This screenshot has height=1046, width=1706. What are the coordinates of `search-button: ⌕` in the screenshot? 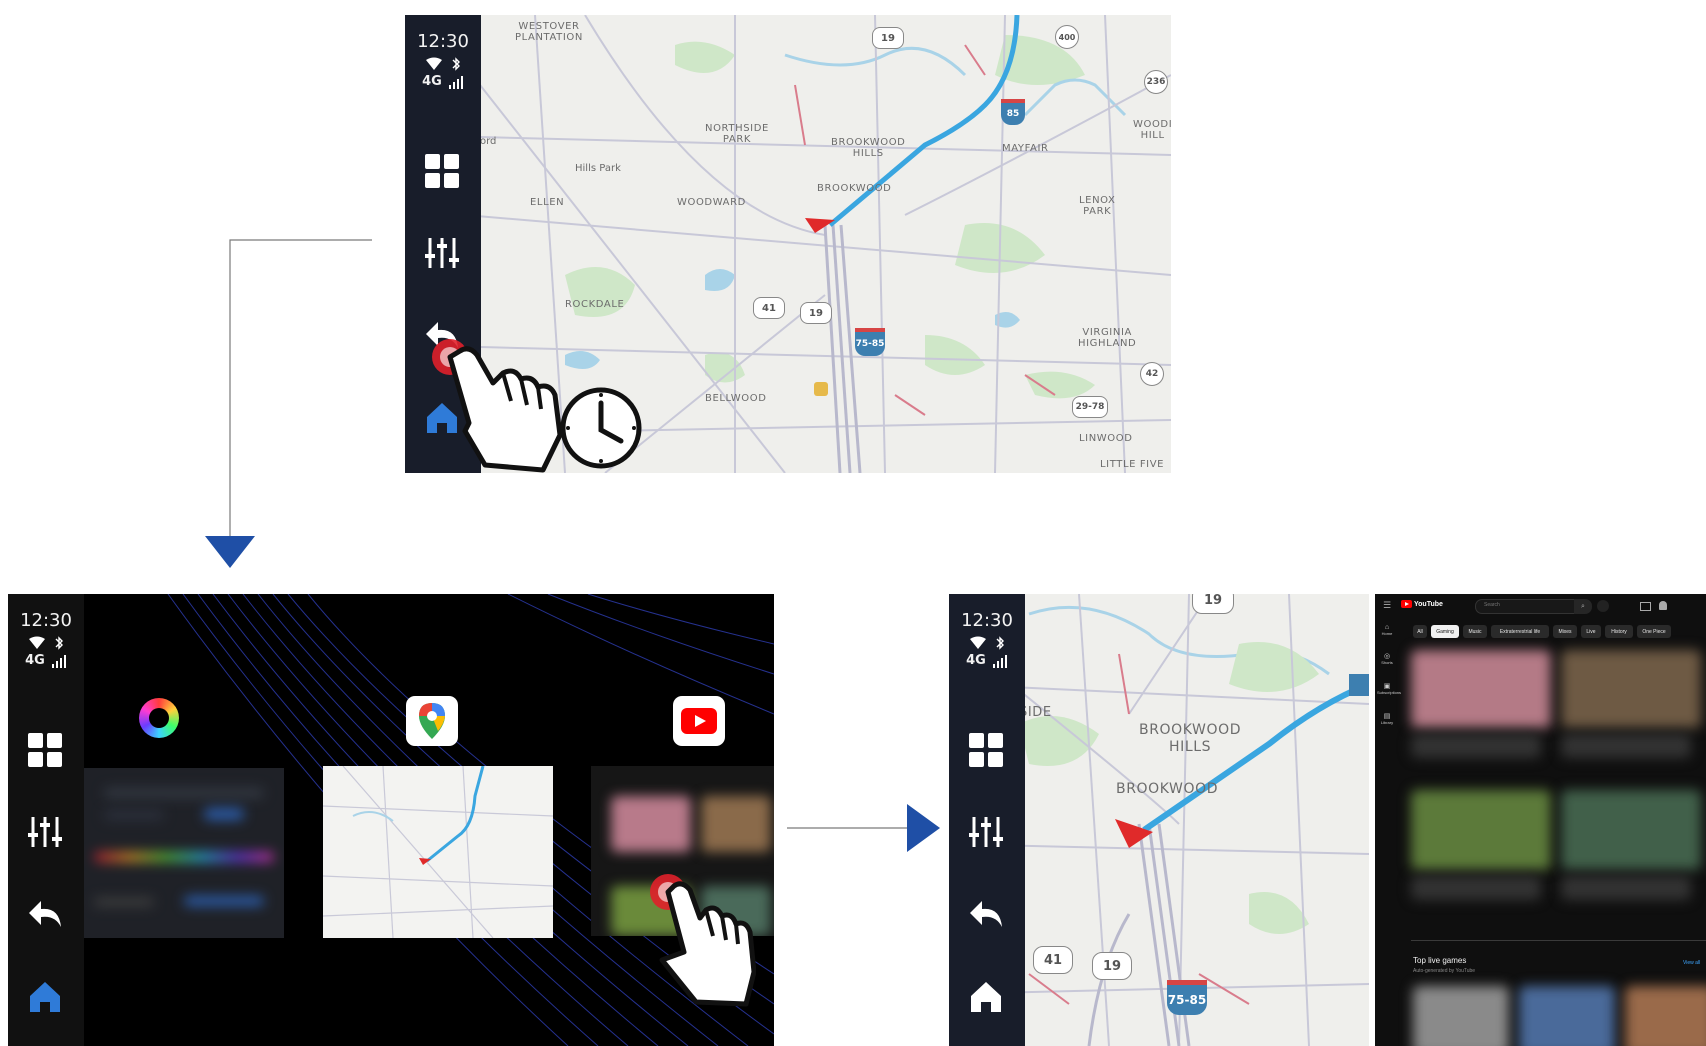 It's located at (1583, 606).